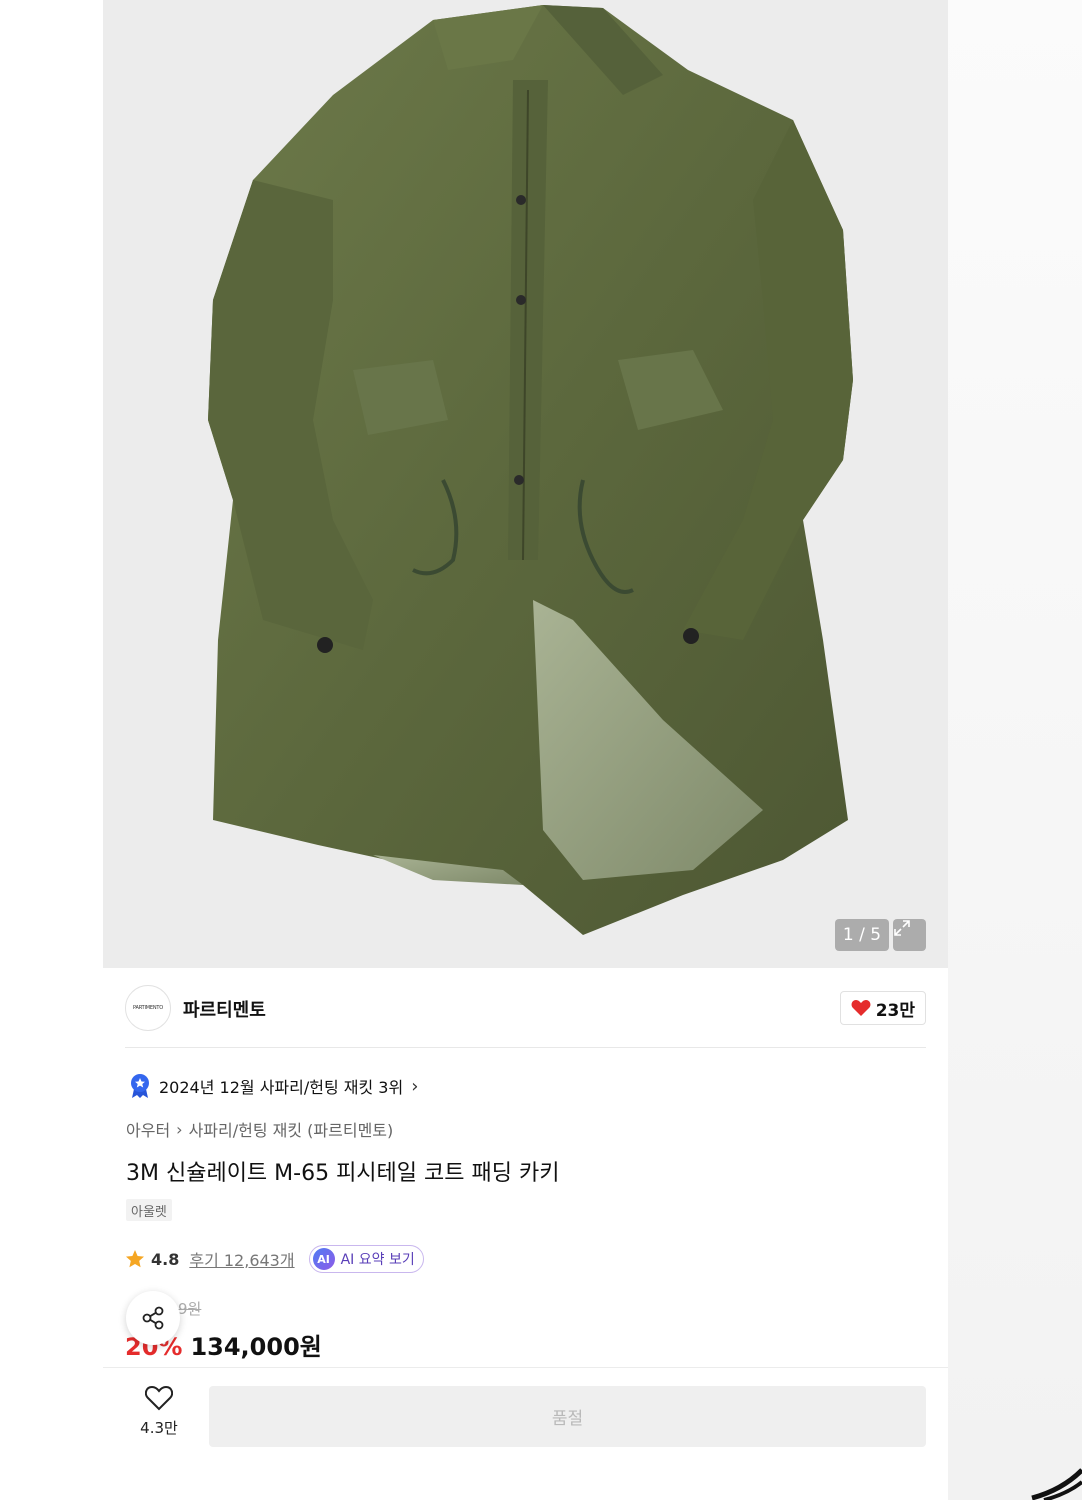 This screenshot has width=1082, height=1500. What do you see at coordinates (343, 1173) in the screenshot?
I see `product-title: 3M 신슐레이트 M-65 피시테일 코트 패딩 카키` at bounding box center [343, 1173].